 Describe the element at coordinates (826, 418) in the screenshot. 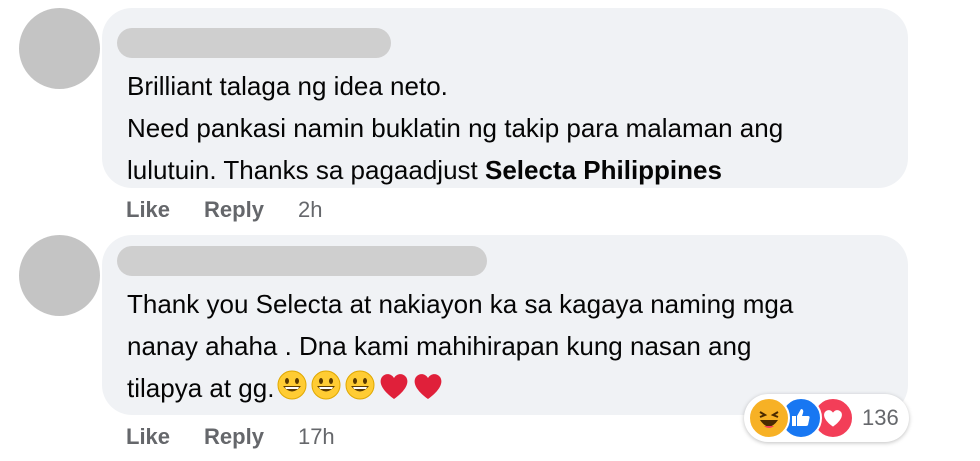

I see `reactions-summary: 136` at that location.